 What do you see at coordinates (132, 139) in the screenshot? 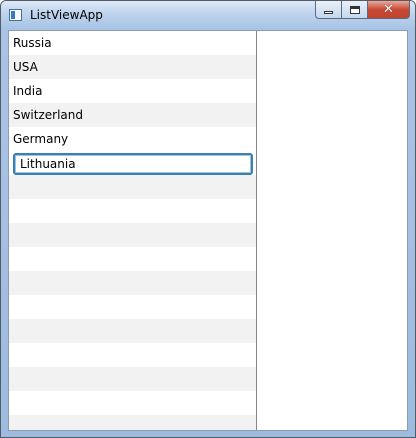
I see `list-item: Germany` at bounding box center [132, 139].